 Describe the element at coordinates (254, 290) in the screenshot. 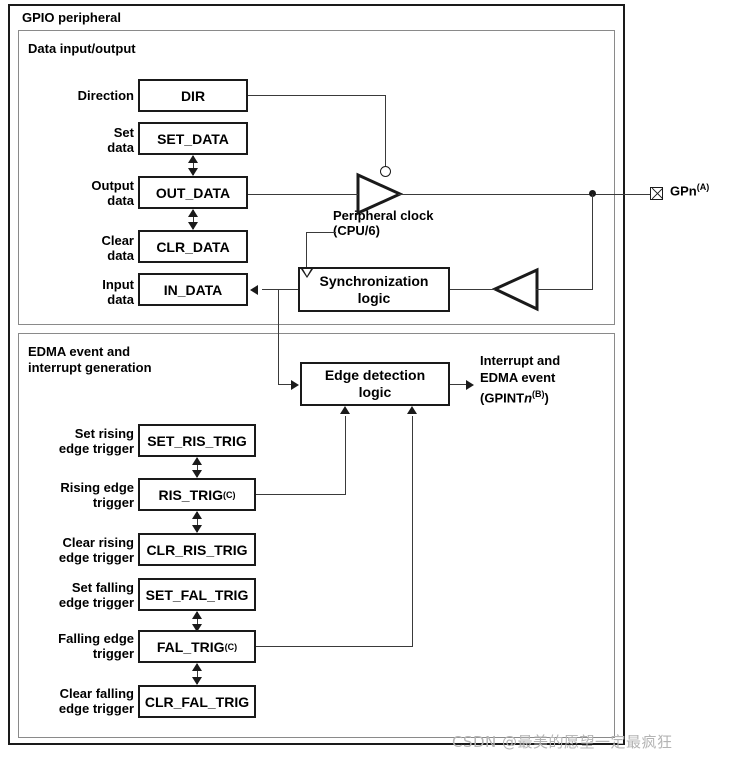

I see `arrowhead-indata` at that location.